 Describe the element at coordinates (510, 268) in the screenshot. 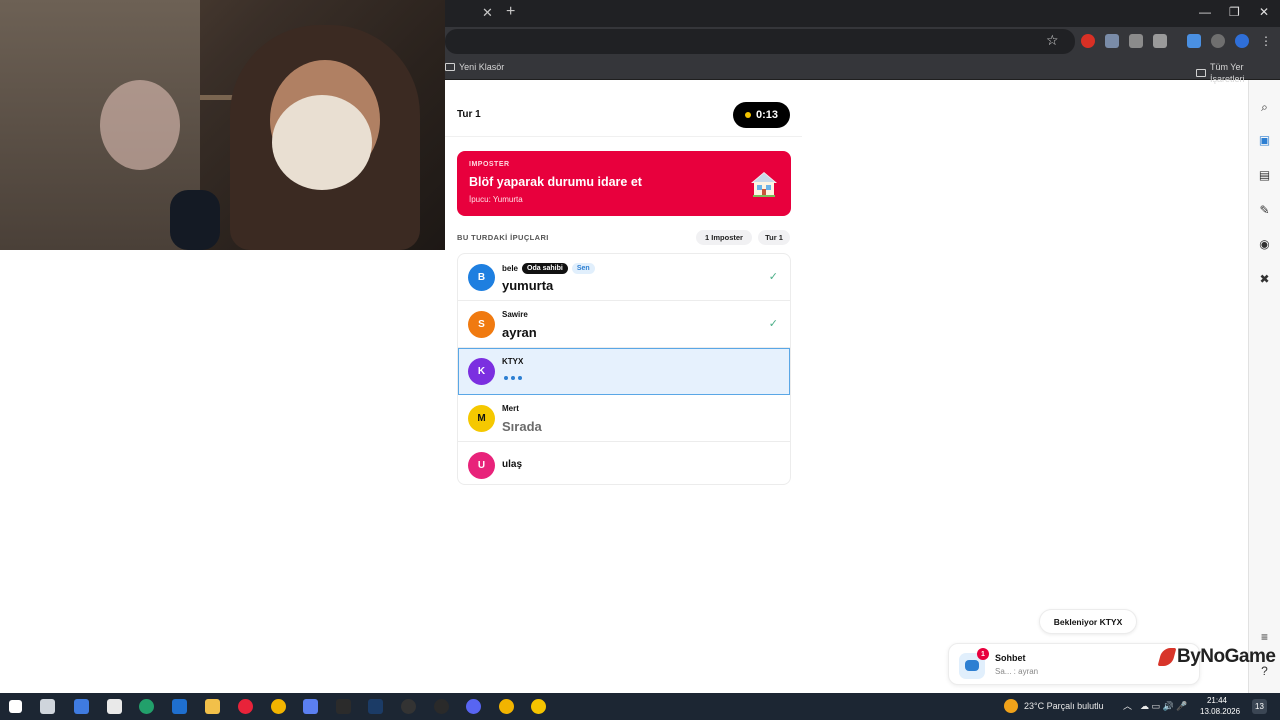

I see `player-name: bele` at that location.